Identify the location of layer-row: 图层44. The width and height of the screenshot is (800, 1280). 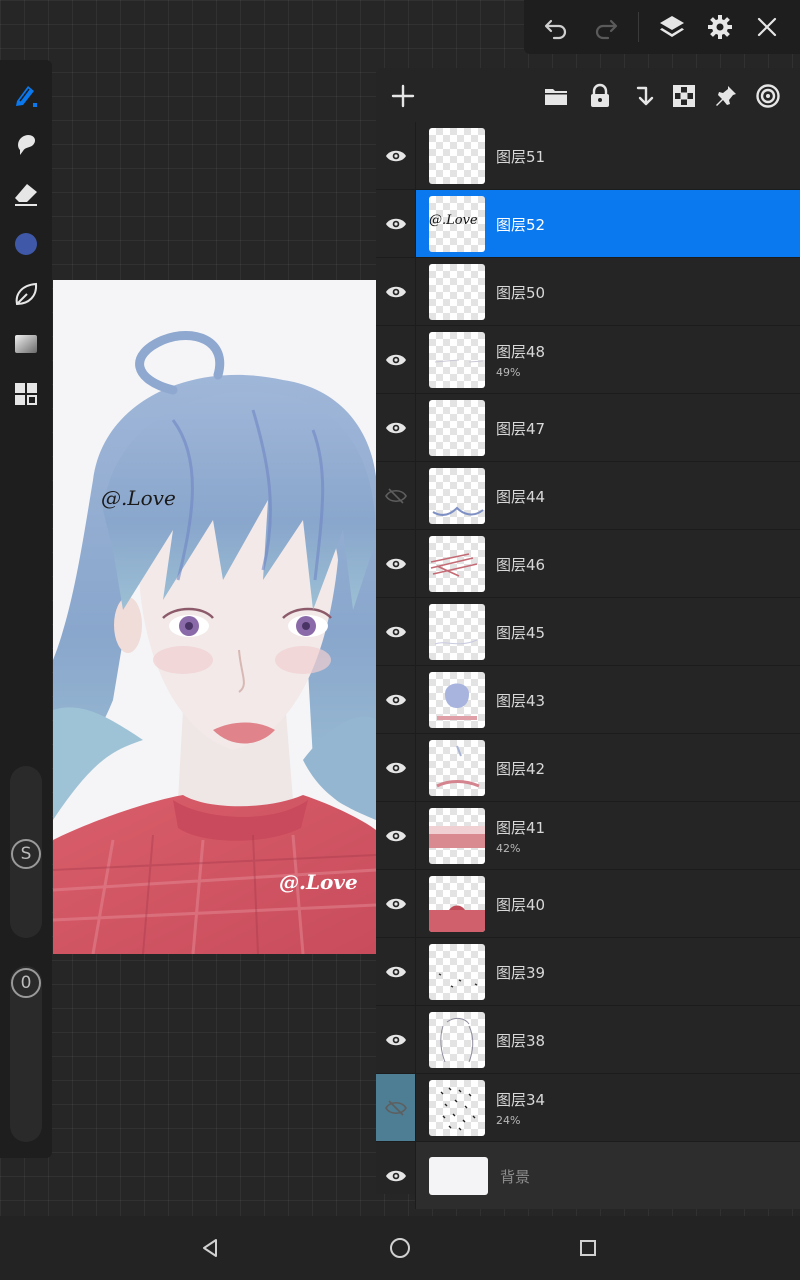
(588, 496).